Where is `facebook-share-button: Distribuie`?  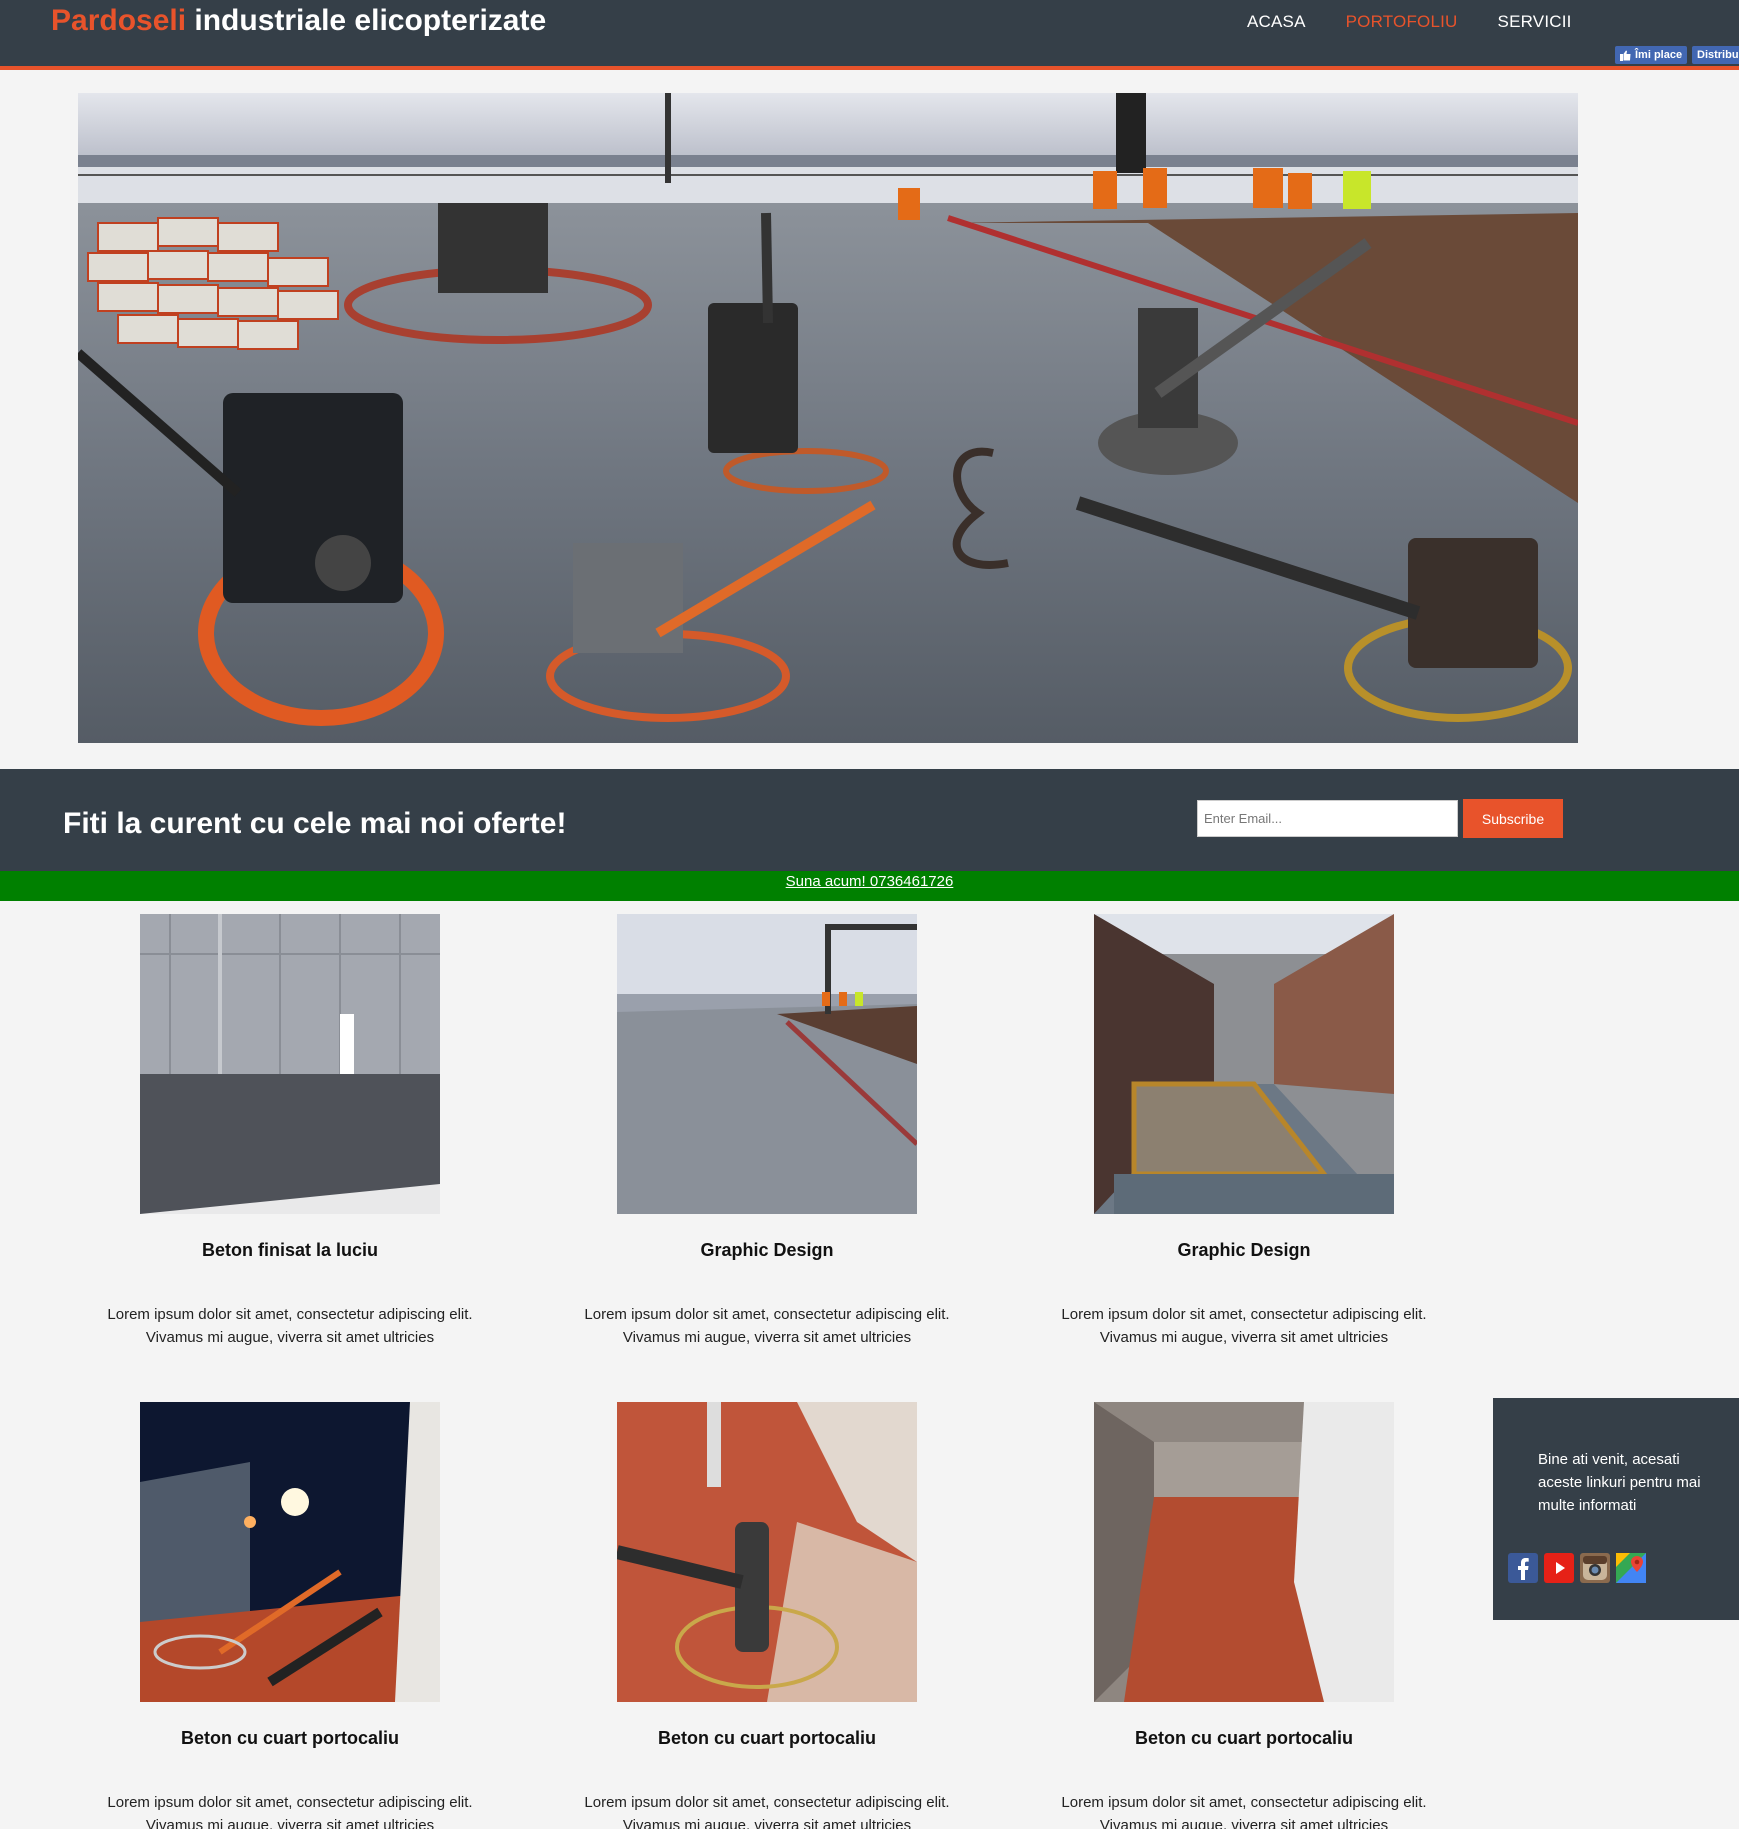 facebook-share-button: Distribuie is located at coordinates (1715, 55).